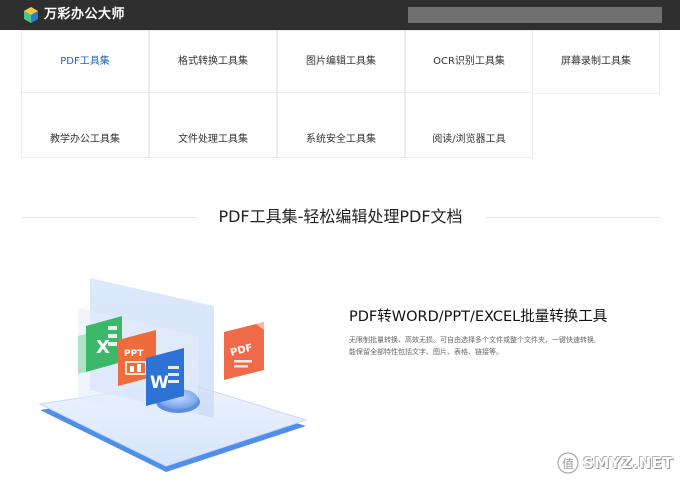 This screenshot has height=481, width=680. What do you see at coordinates (85, 125) in the screenshot?
I see `tab-teaching-office: 教学办公工具集` at bounding box center [85, 125].